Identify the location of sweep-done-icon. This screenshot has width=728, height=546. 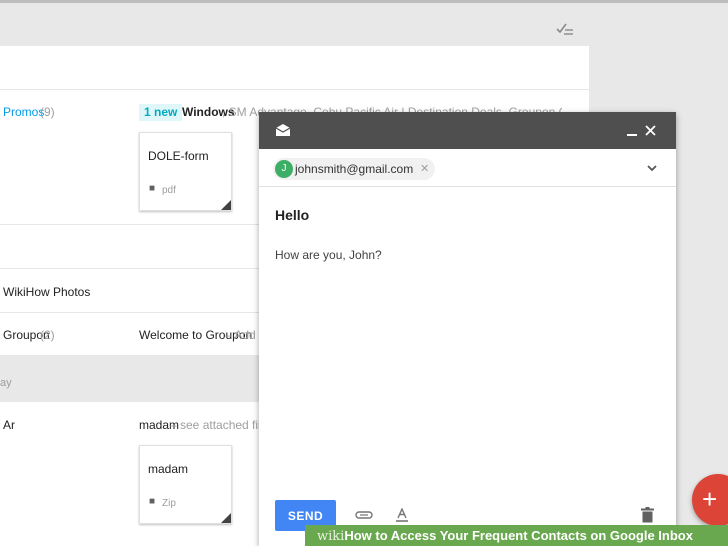
(565, 29).